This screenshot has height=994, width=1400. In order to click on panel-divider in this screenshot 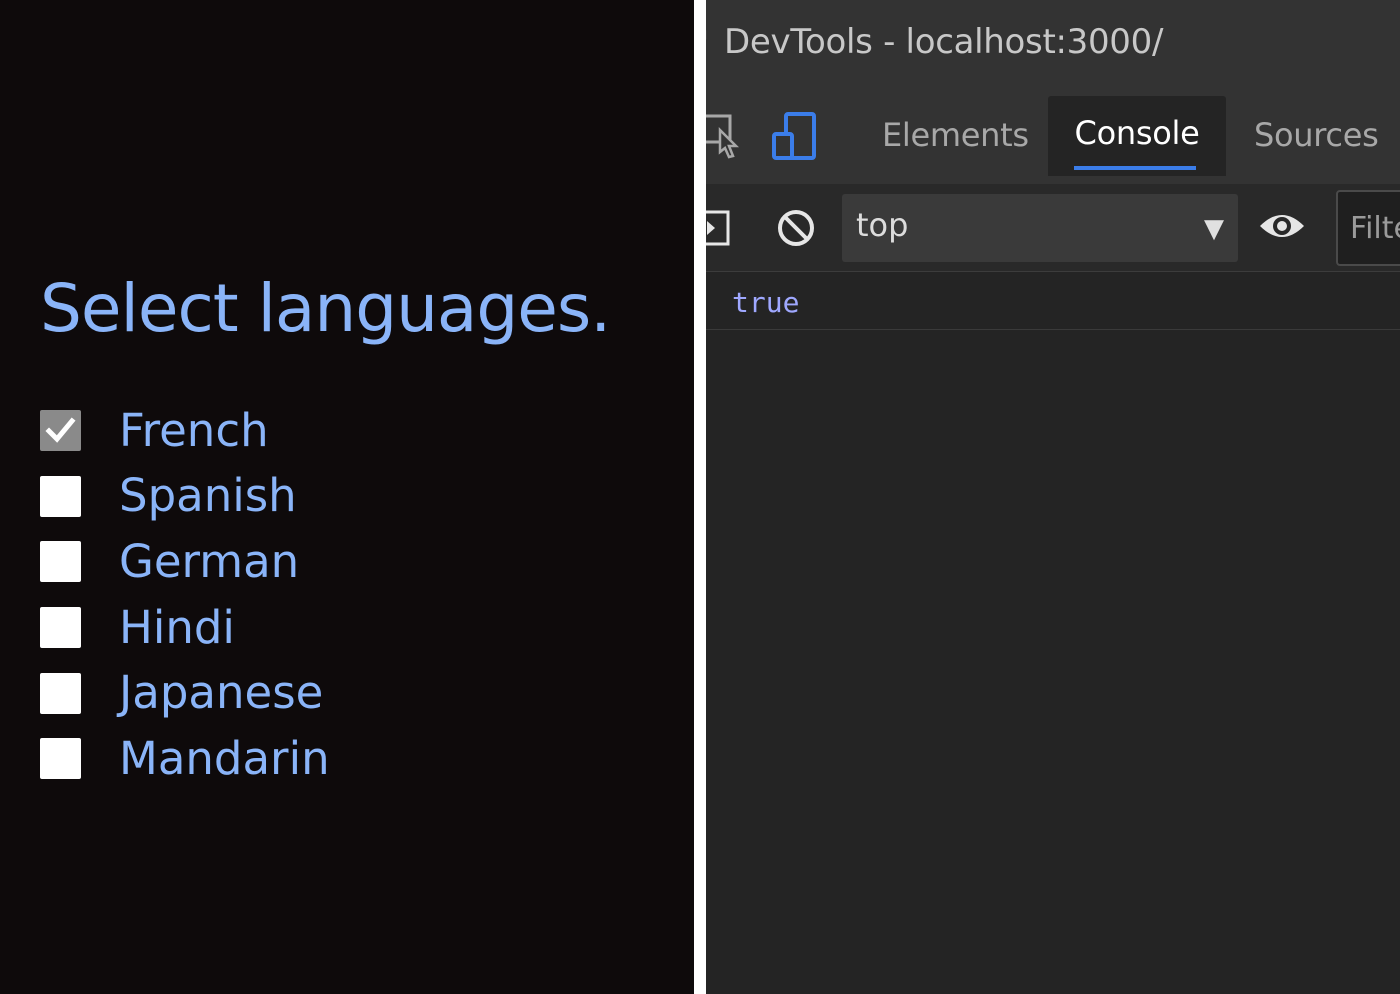, I will do `click(700, 497)`.